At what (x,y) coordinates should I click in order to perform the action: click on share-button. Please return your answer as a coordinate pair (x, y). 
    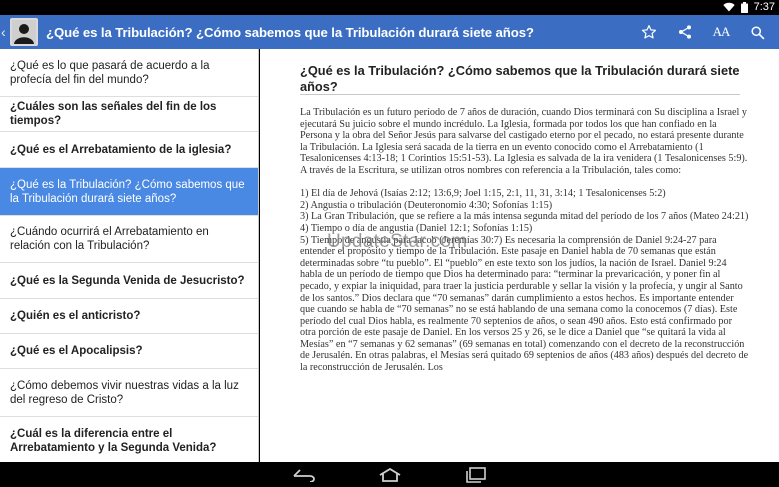
    Looking at the image, I should click on (685, 32).